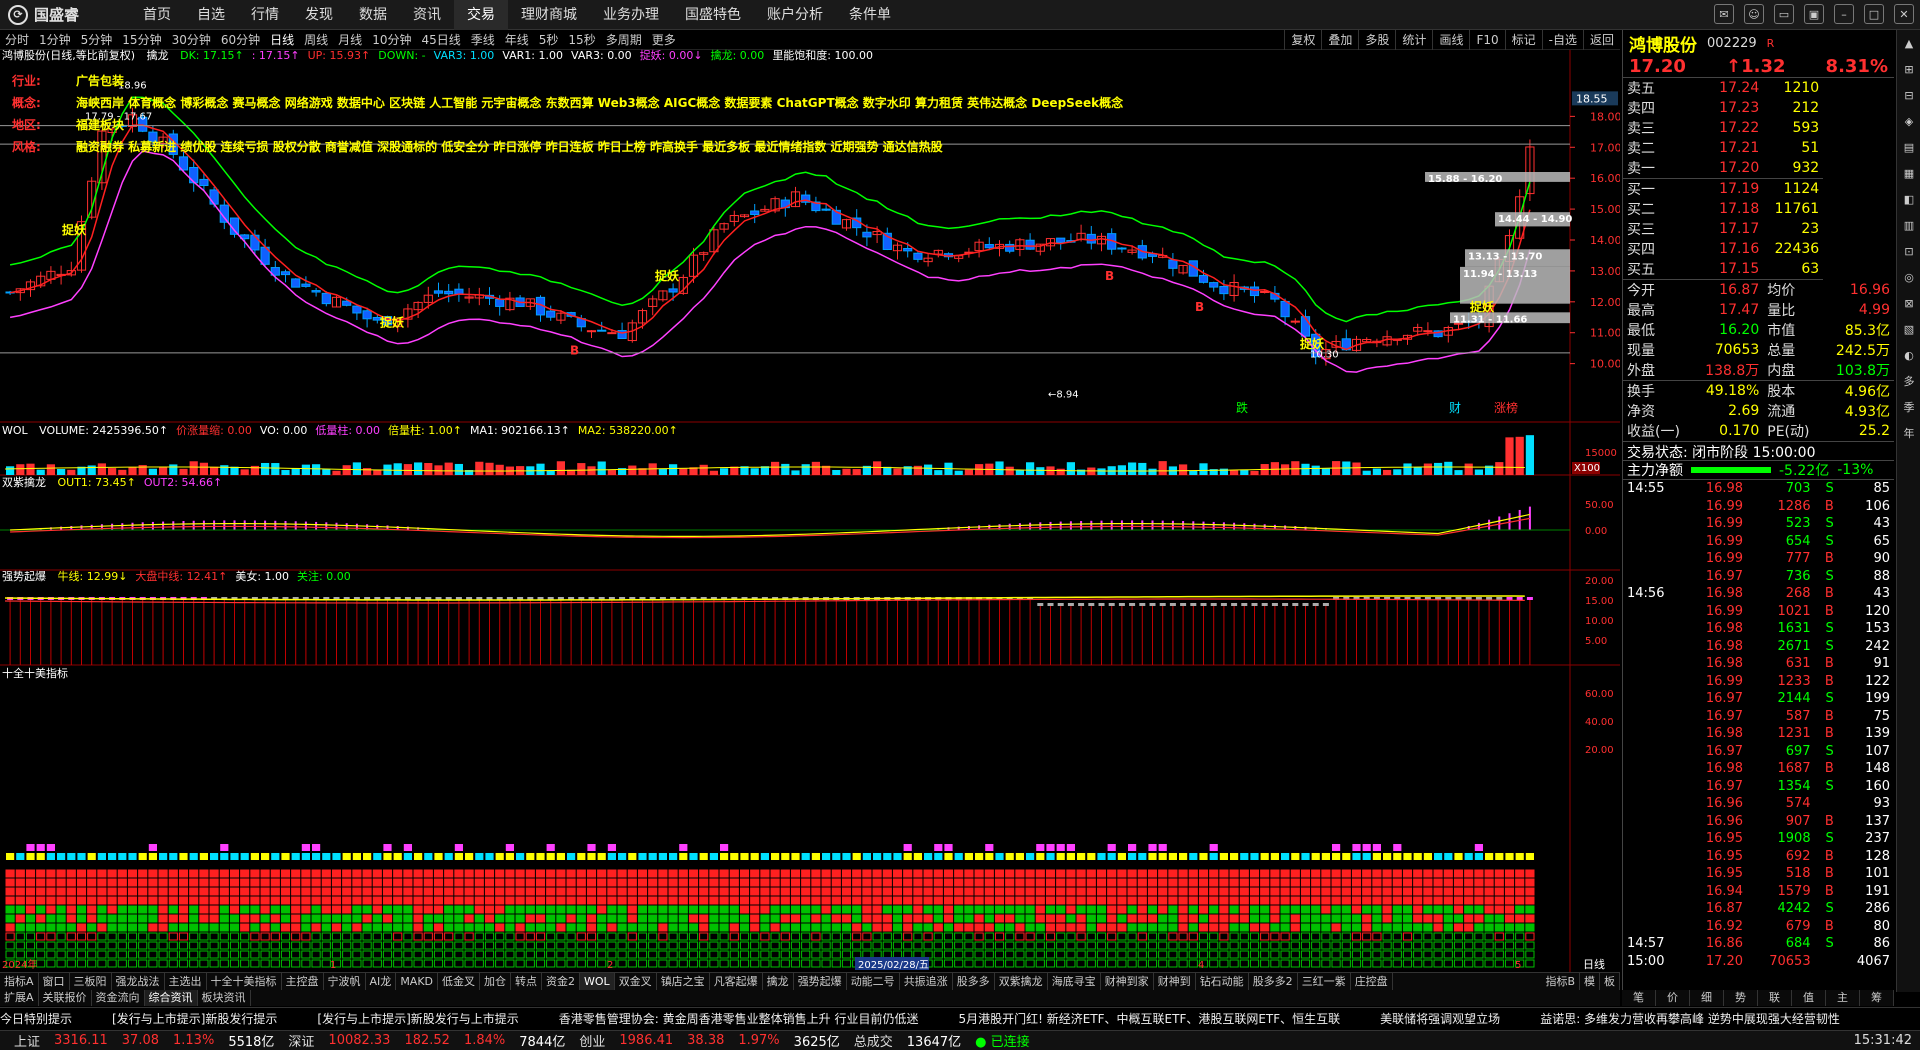  Describe the element at coordinates (171, 998) in the screenshot. I see `info-tab: 综合资讯` at that location.